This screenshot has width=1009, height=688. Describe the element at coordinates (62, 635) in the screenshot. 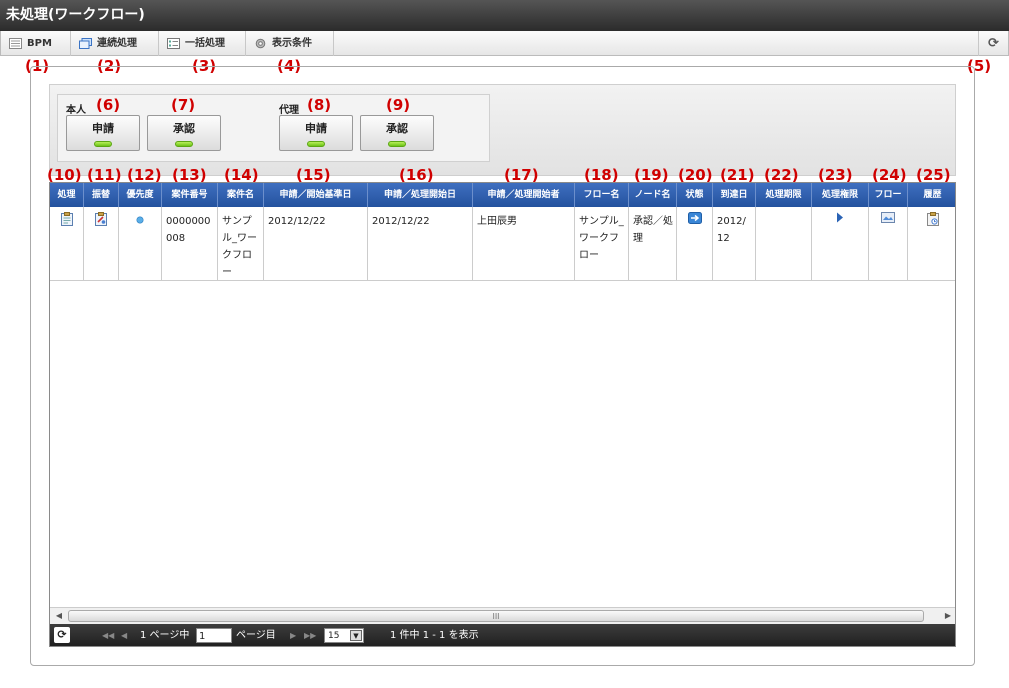

I see `pager-refresh-icon: ⟳` at that location.